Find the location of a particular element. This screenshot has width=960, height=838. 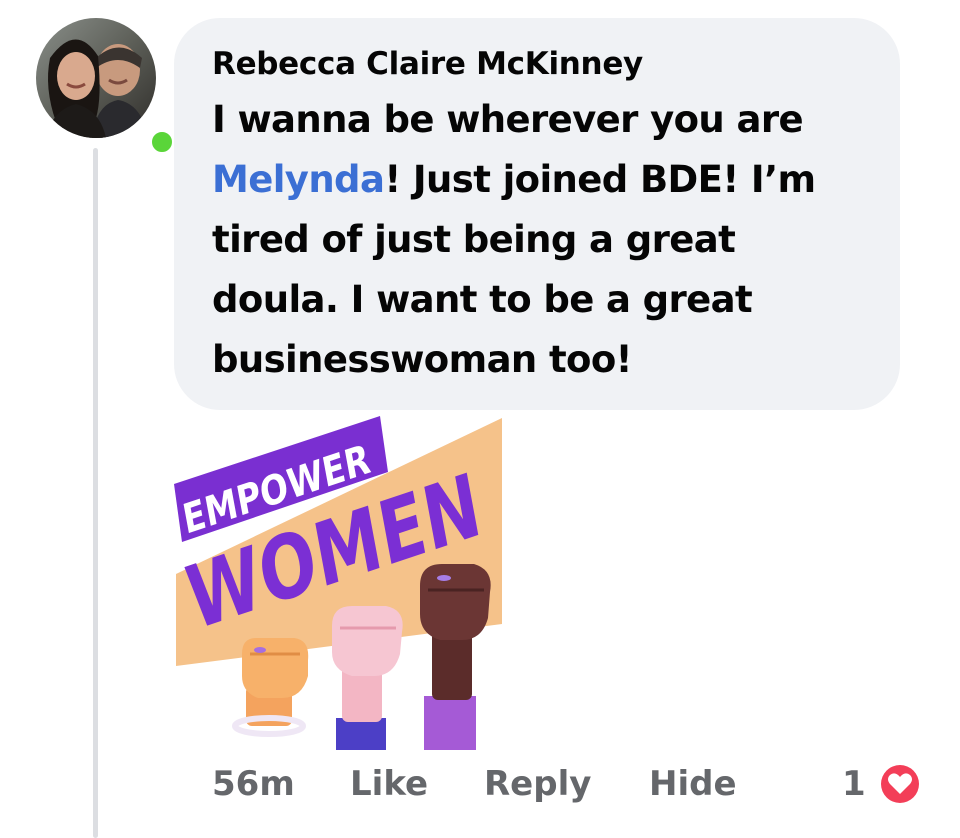

thread-line is located at coordinates (95, 493).